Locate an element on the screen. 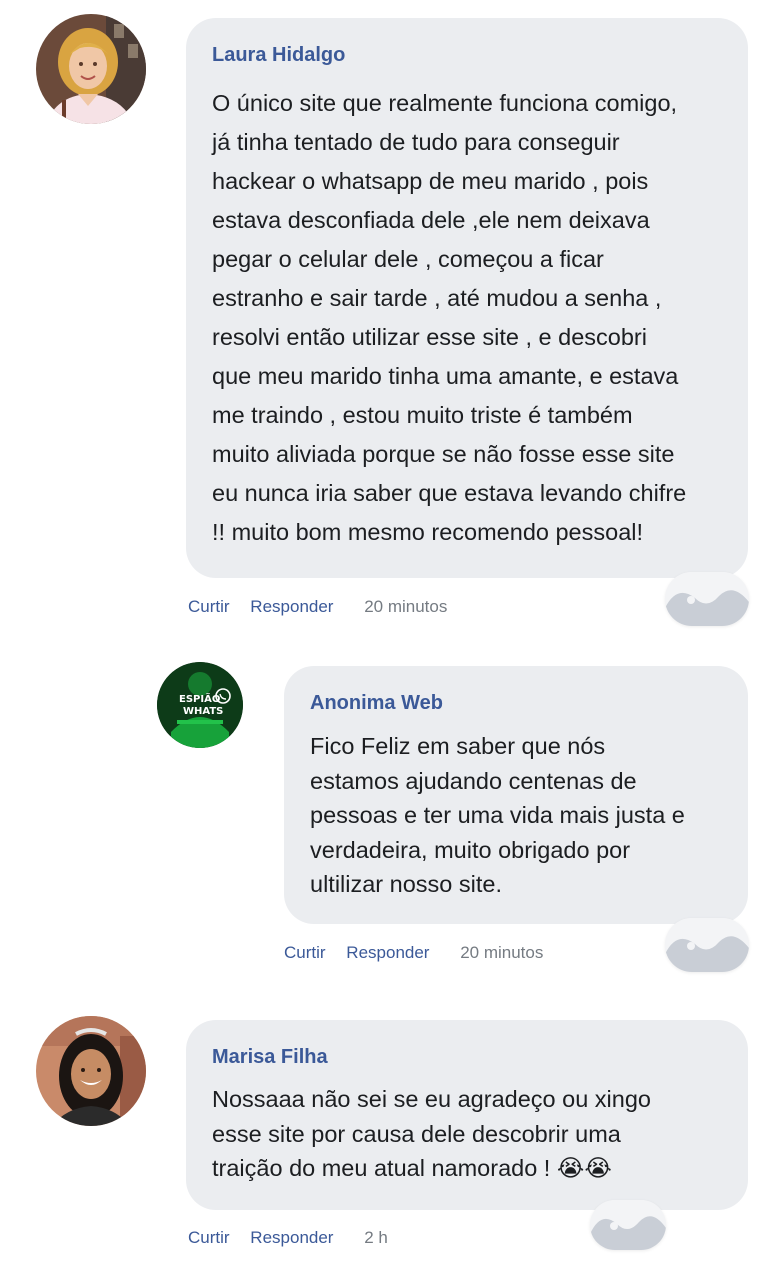  comment-line: verdadeira, muito obrigado por is located at coordinates (470, 849).